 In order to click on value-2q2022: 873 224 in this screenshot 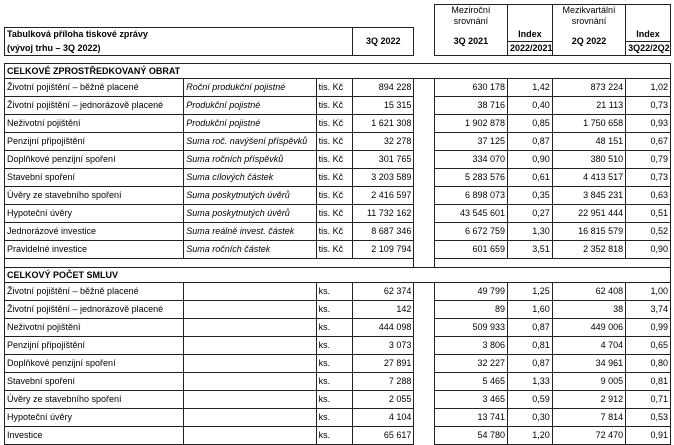, I will do `click(589, 87)`.